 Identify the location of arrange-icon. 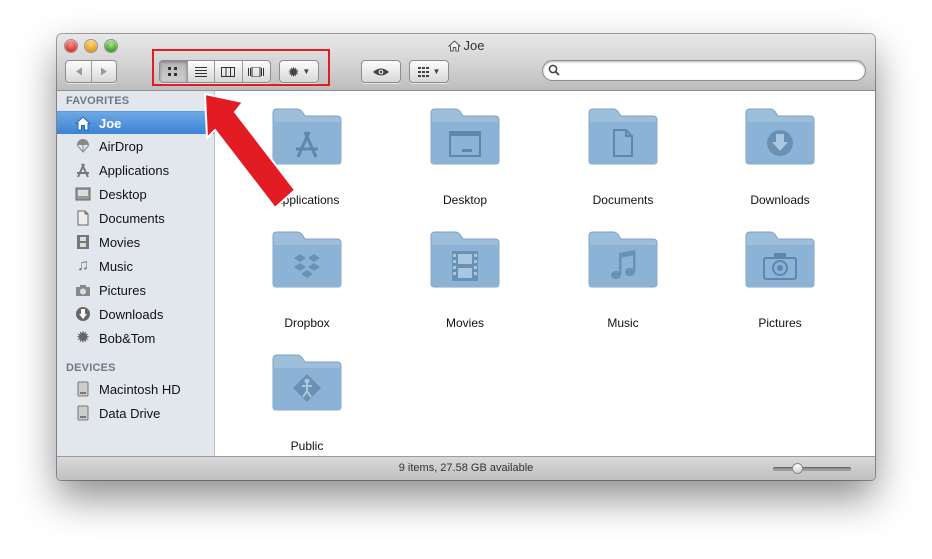
(423, 71).